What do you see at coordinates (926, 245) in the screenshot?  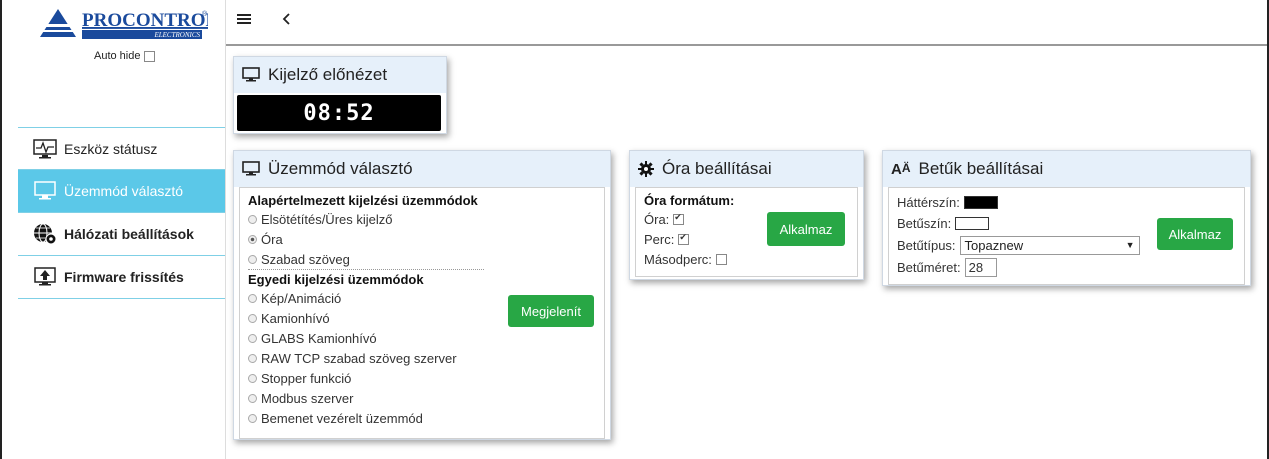 I see `font-family-label: Betűtípus:` at bounding box center [926, 245].